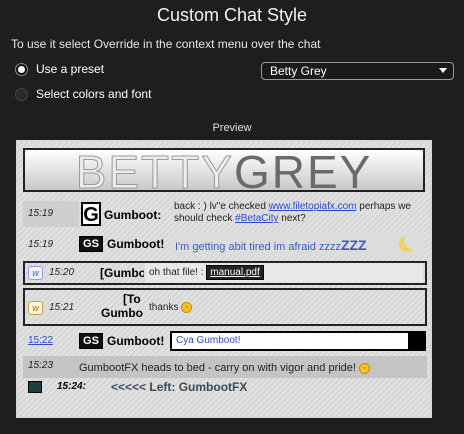 The height and width of the screenshot is (434, 464). Describe the element at coordinates (179, 387) in the screenshot. I see `message-text: <<<<< Left: GumbootFX` at that location.